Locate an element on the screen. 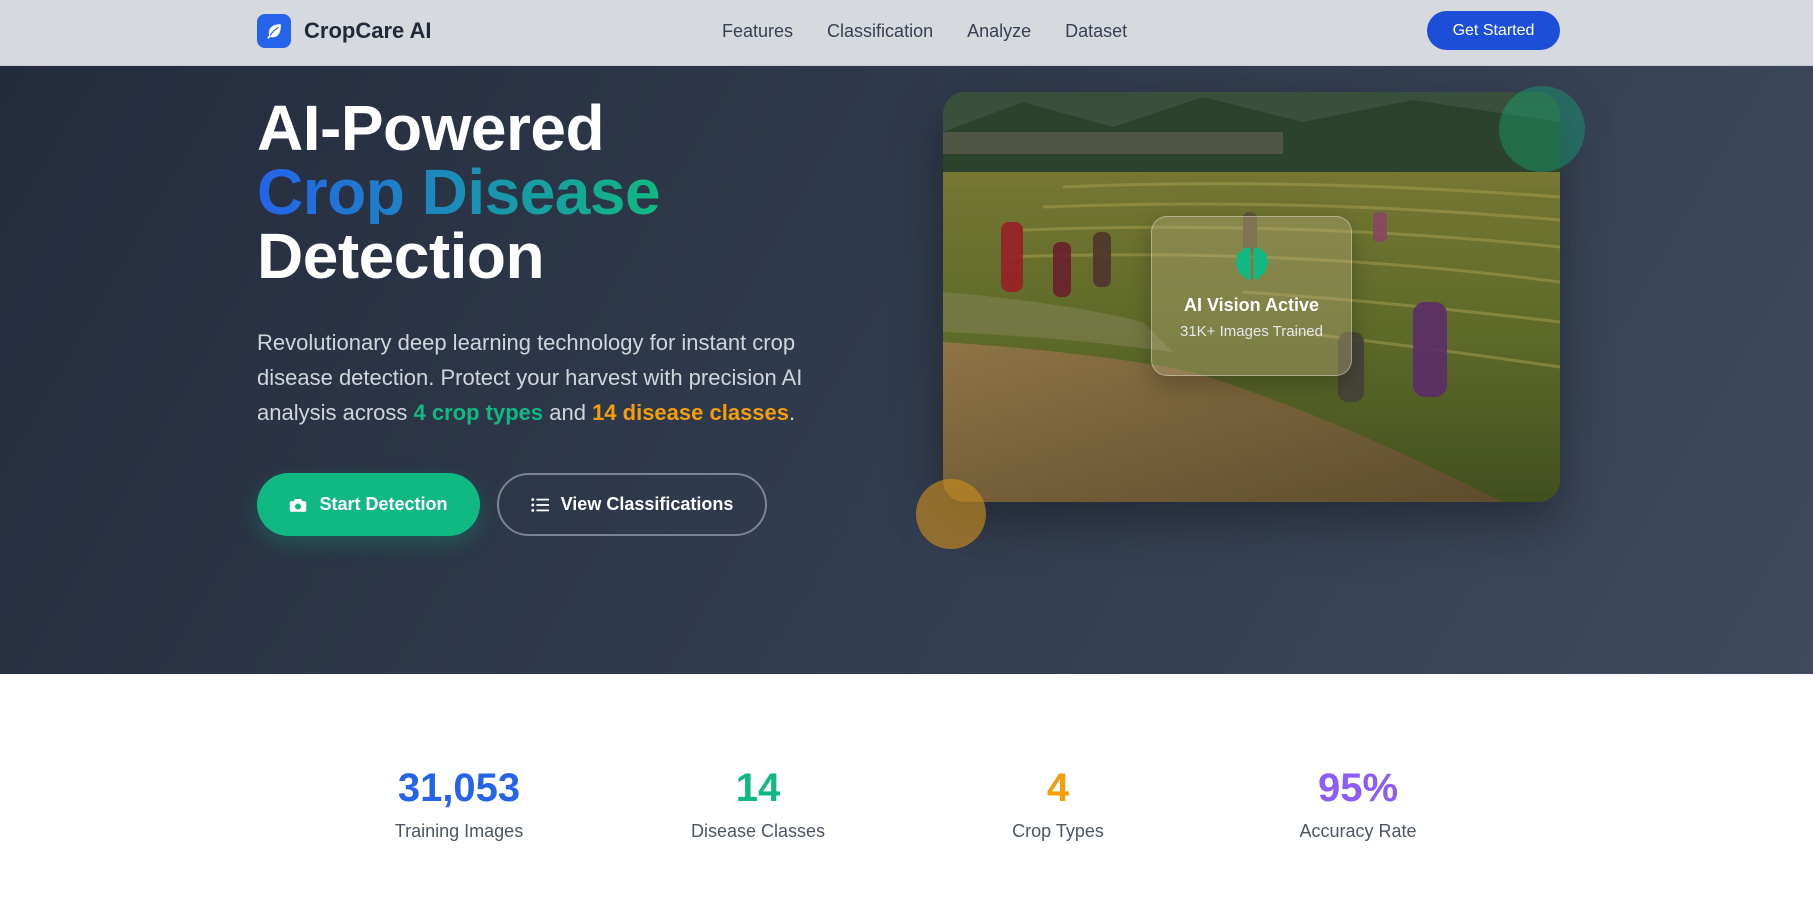 The image size is (1813, 909). get-started-button: Get Started is located at coordinates (1493, 30).